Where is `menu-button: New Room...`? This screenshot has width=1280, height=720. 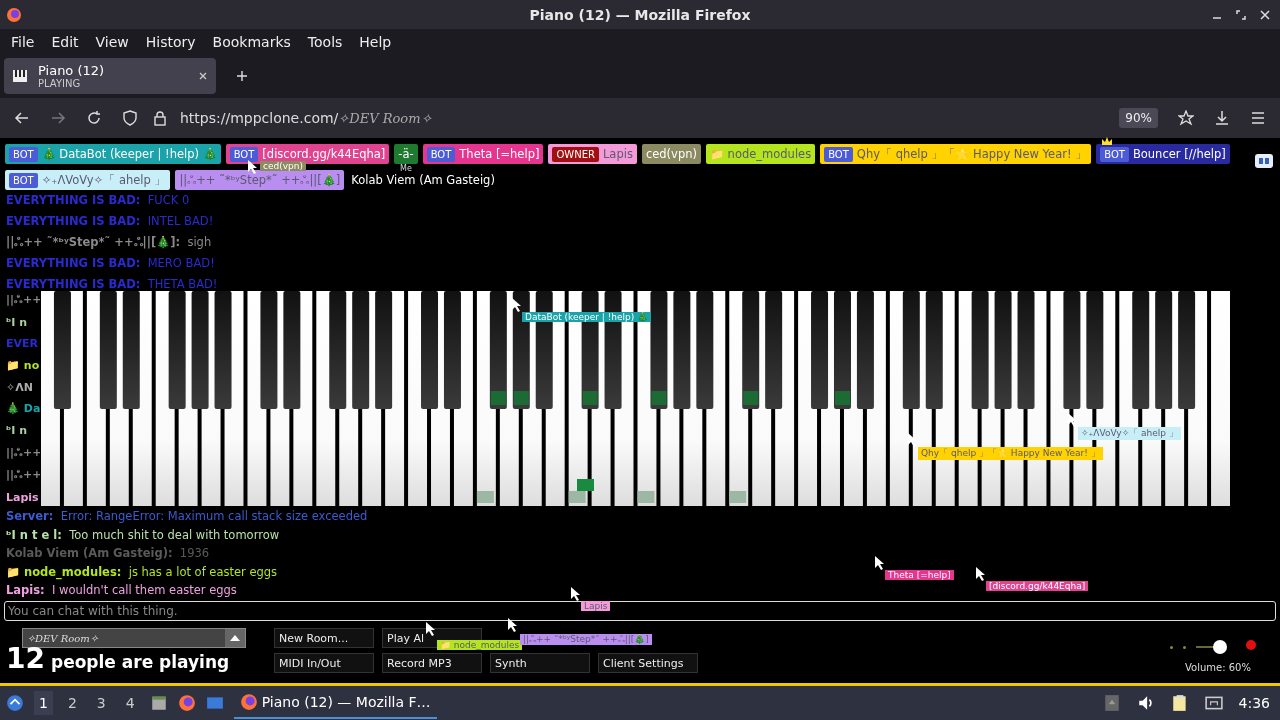 menu-button: New Room... is located at coordinates (324, 638).